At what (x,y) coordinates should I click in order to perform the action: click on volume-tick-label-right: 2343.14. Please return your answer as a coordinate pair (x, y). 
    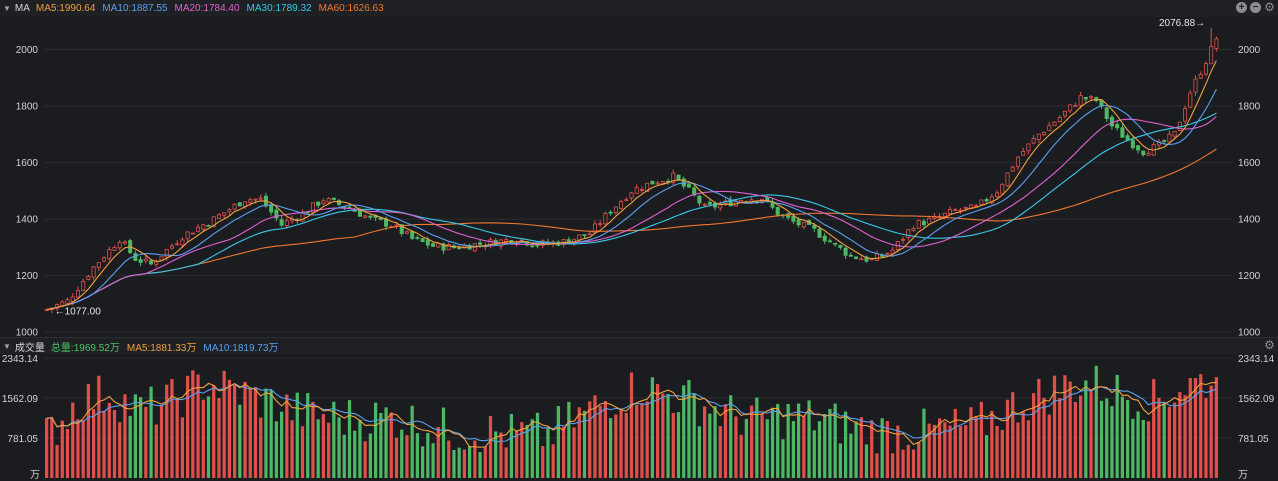
    Looking at the image, I should click on (1256, 359).